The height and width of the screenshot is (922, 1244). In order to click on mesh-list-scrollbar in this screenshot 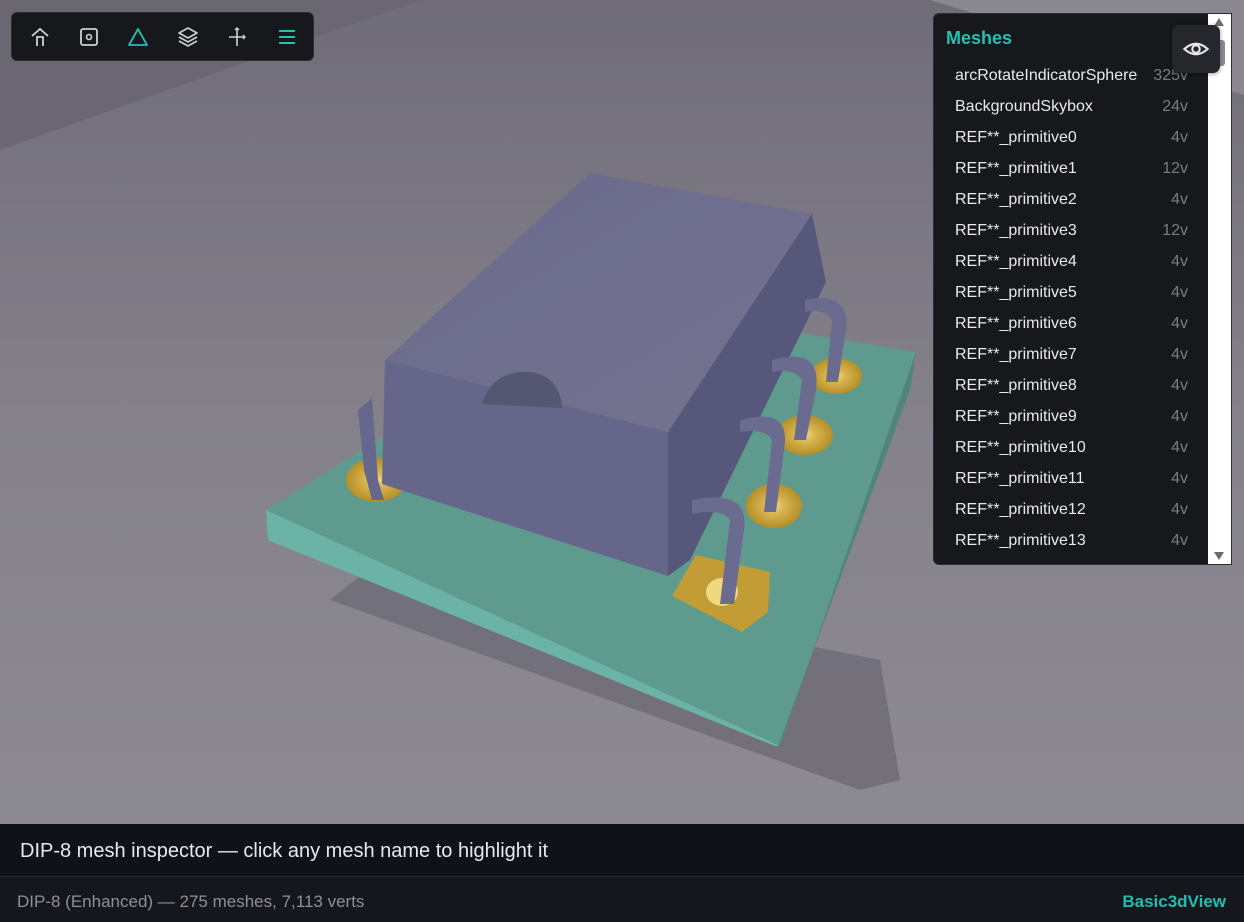, I will do `click(1219, 289)`.